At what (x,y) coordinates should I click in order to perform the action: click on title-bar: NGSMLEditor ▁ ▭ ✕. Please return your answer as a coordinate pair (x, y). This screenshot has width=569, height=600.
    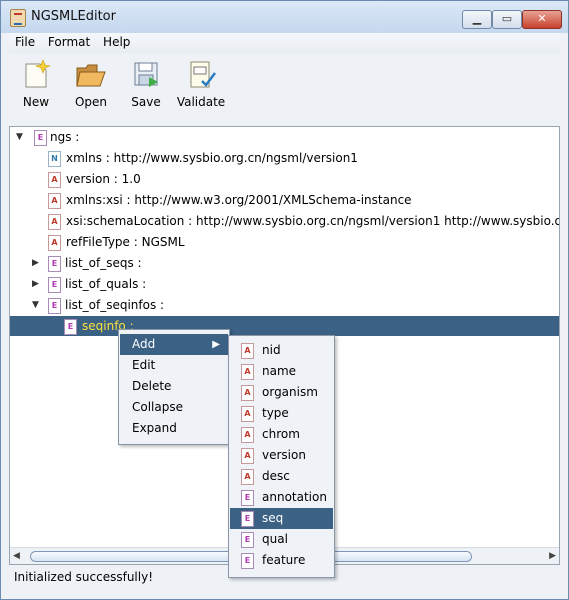
    Looking at the image, I should click on (284, 17).